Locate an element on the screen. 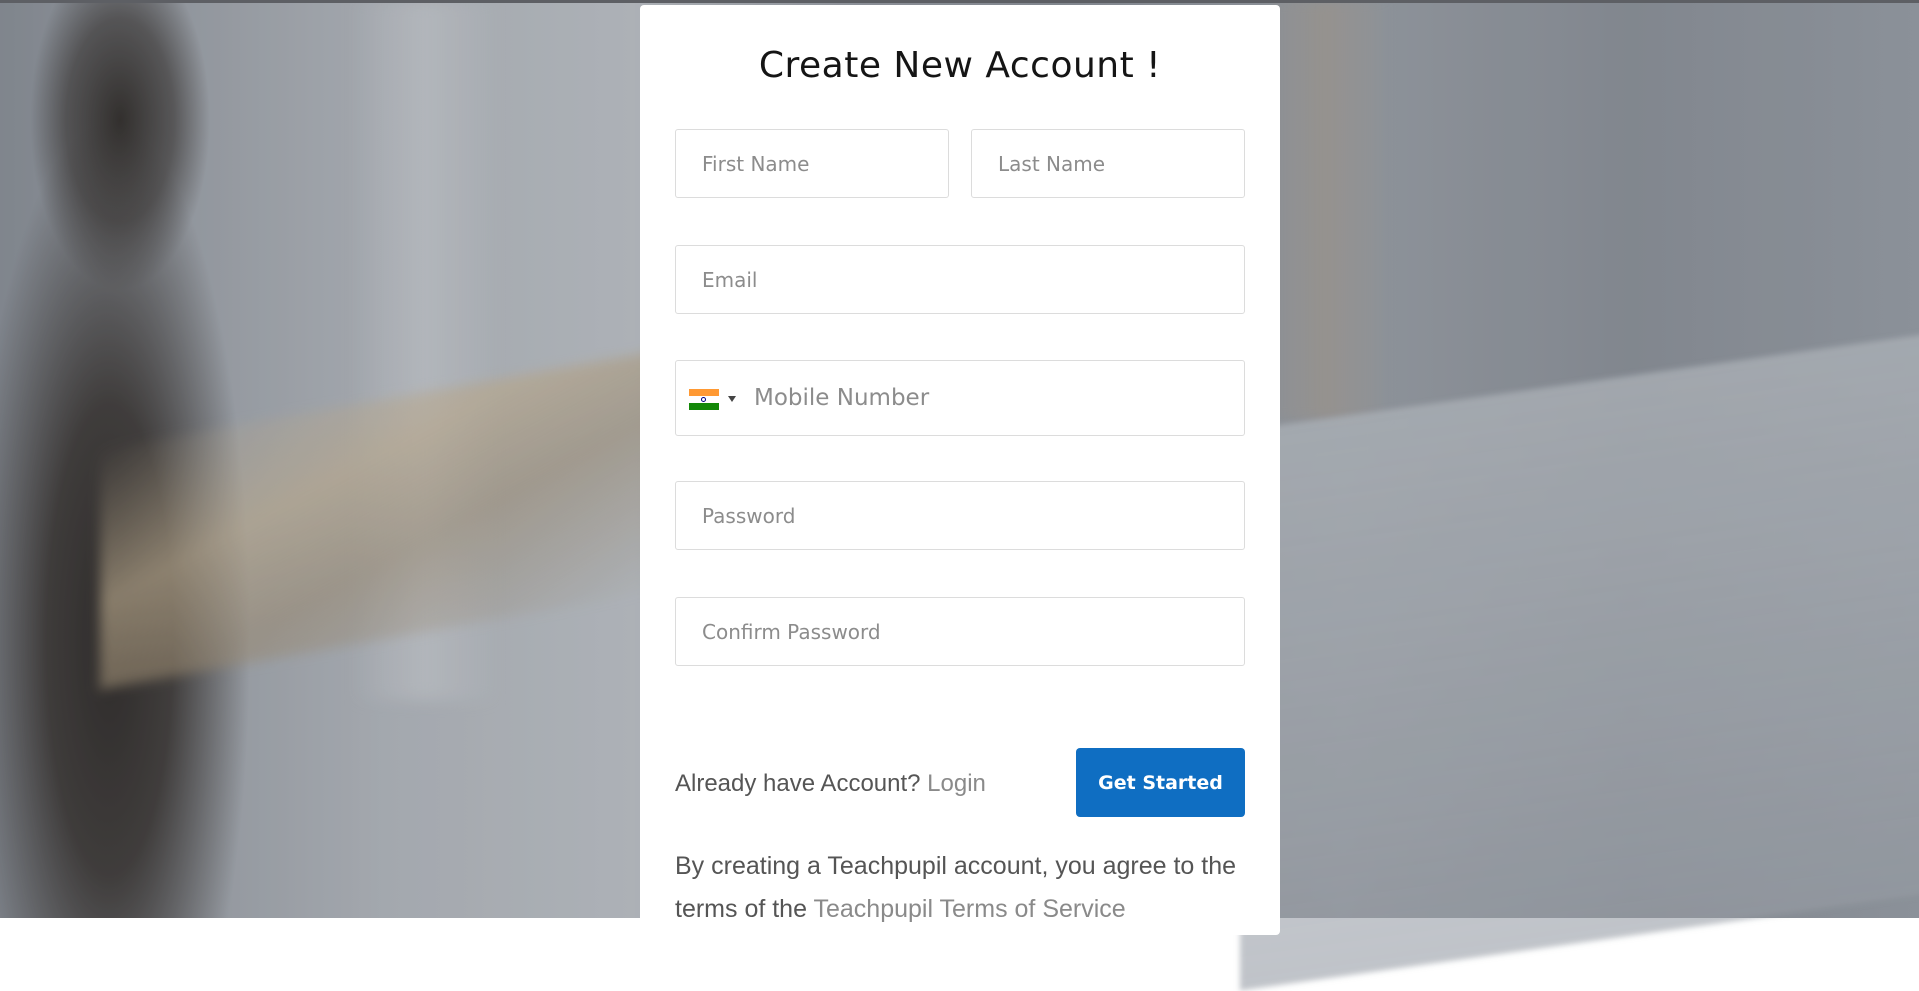 This screenshot has height=991, width=1919. email-field is located at coordinates (960, 279).